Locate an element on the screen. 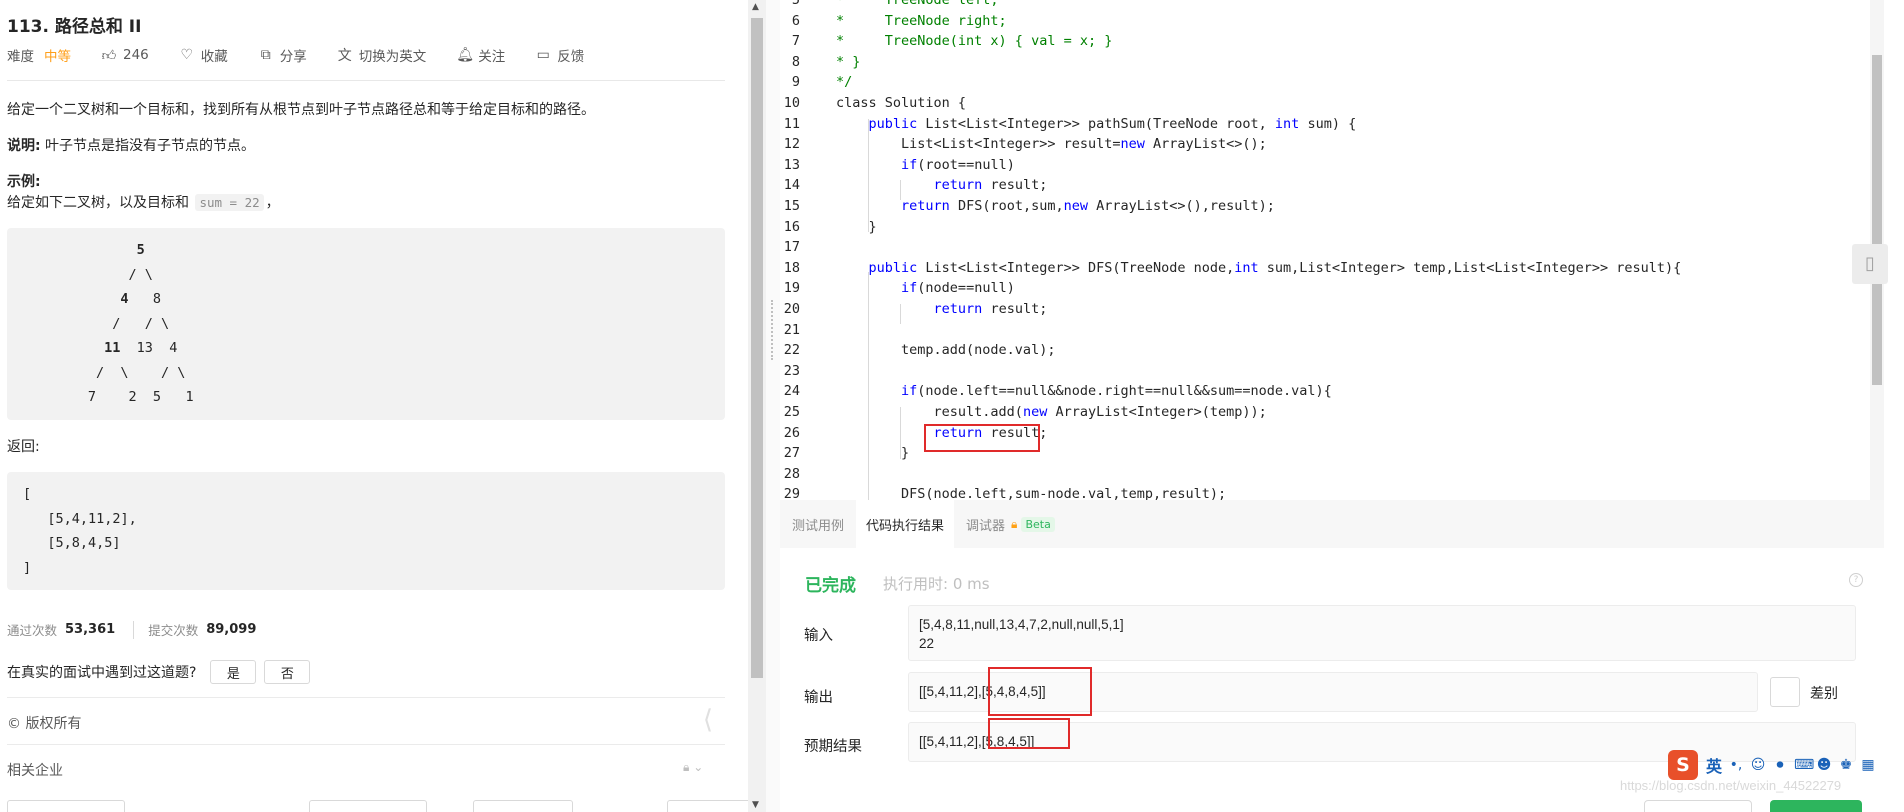  emoji-icon: ☺ is located at coordinates (1758, 765).